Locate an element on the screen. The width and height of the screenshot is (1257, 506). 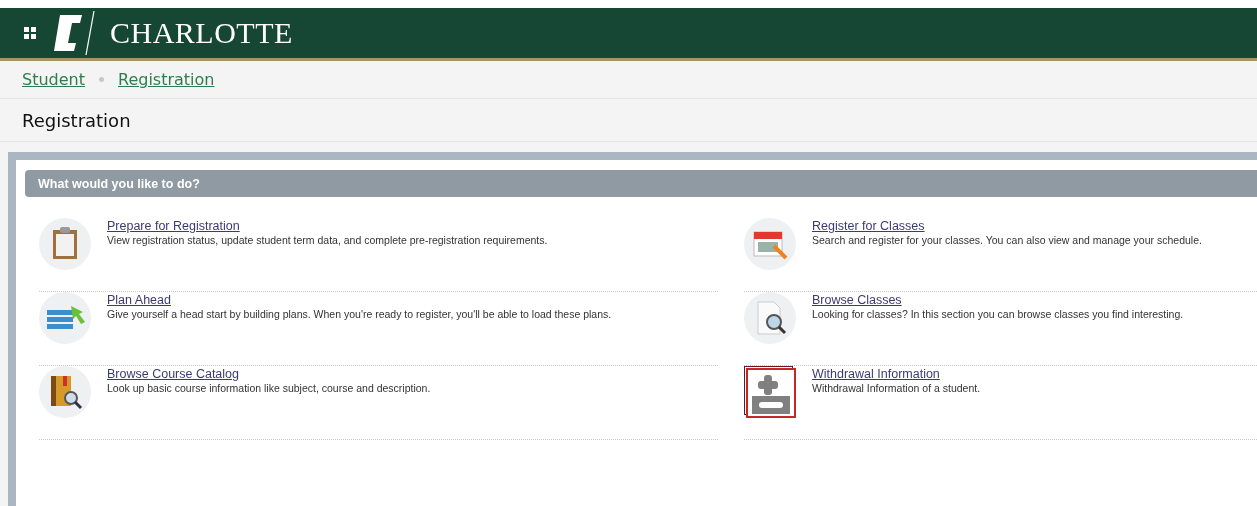
item-link: Browse Classes is located at coordinates (857, 300).